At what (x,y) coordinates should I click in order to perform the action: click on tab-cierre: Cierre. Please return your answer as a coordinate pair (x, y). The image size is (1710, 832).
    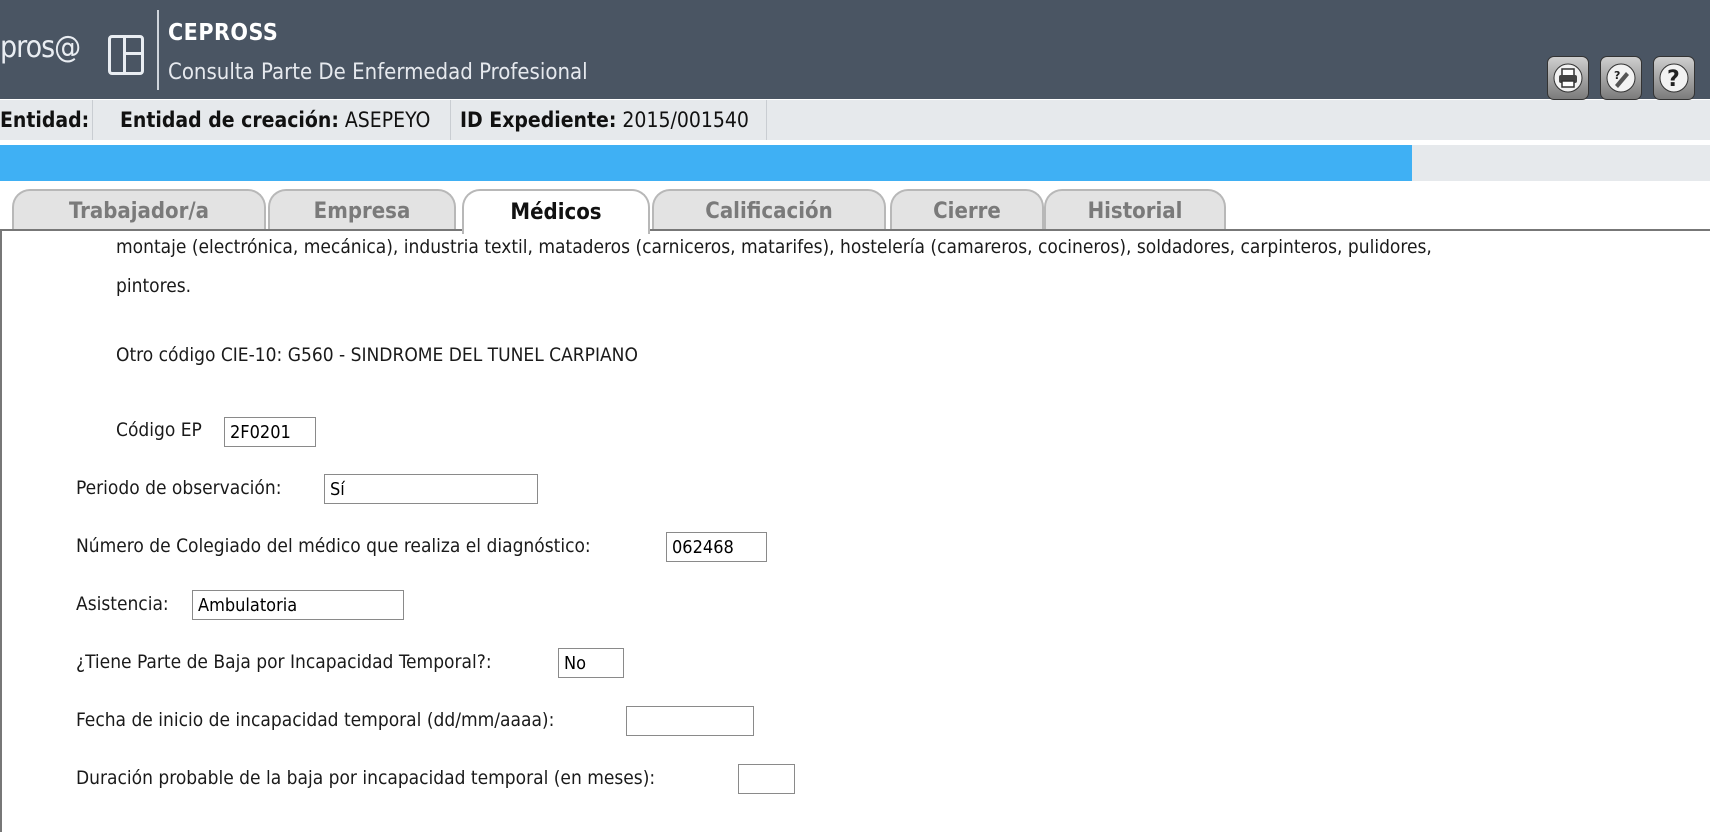
    Looking at the image, I should click on (967, 210).